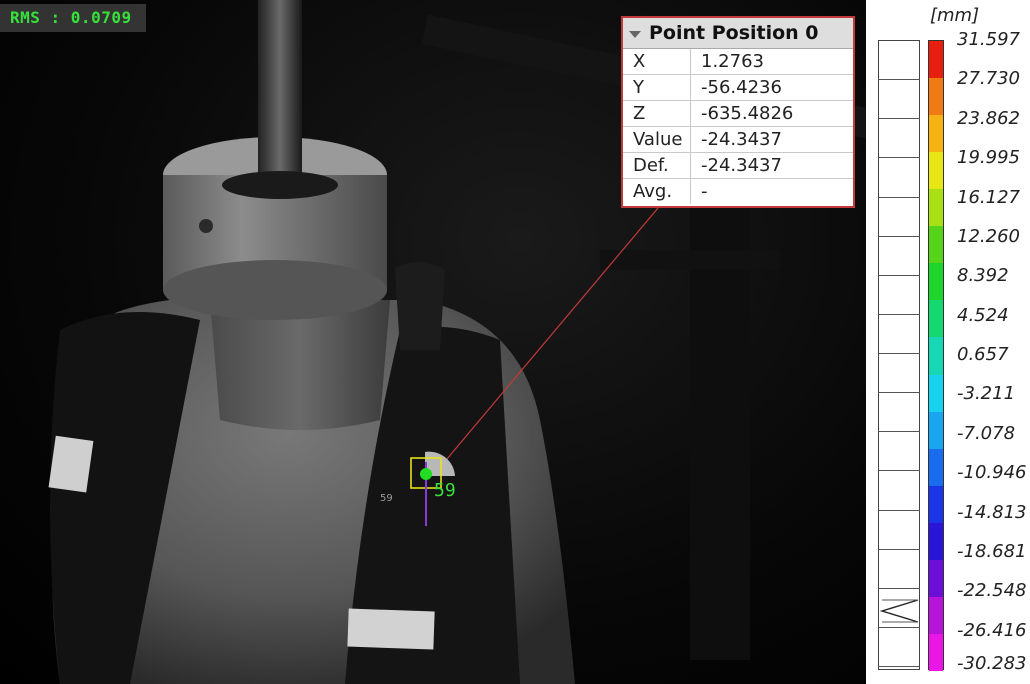 Image resolution: width=1030 pixels, height=684 pixels. I want to click on point-info-title: Point Position 0, so click(734, 33).